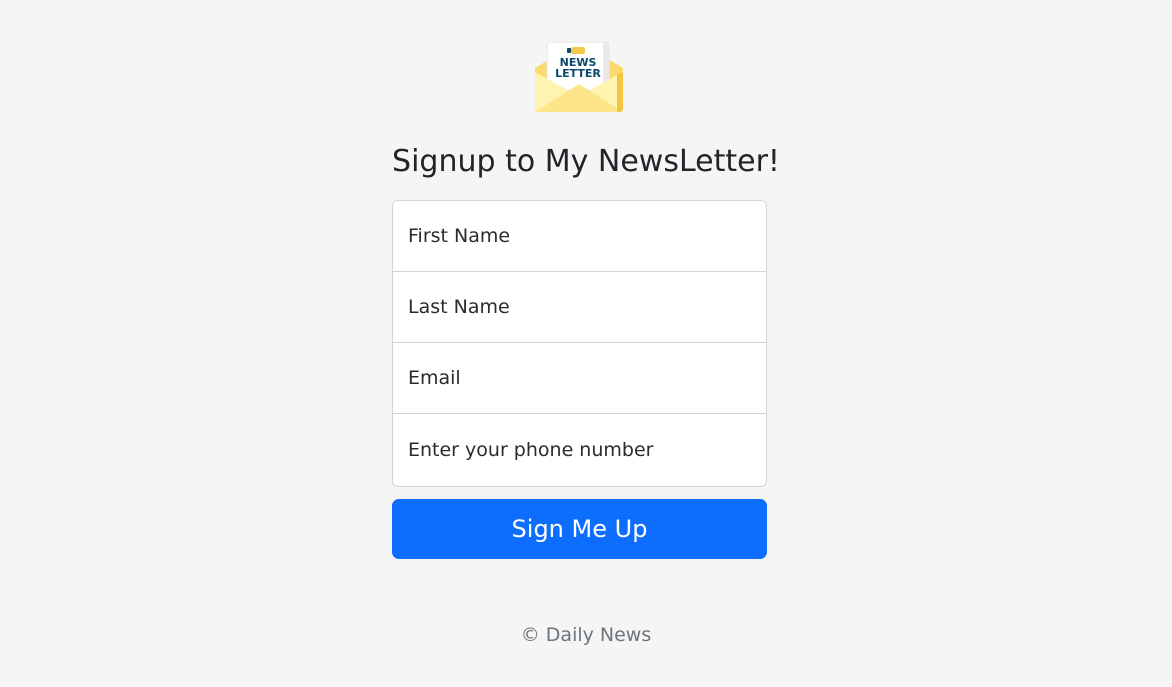 This screenshot has height=687, width=1172. What do you see at coordinates (620, 92) in the screenshot?
I see `envelope-side-shade` at bounding box center [620, 92].